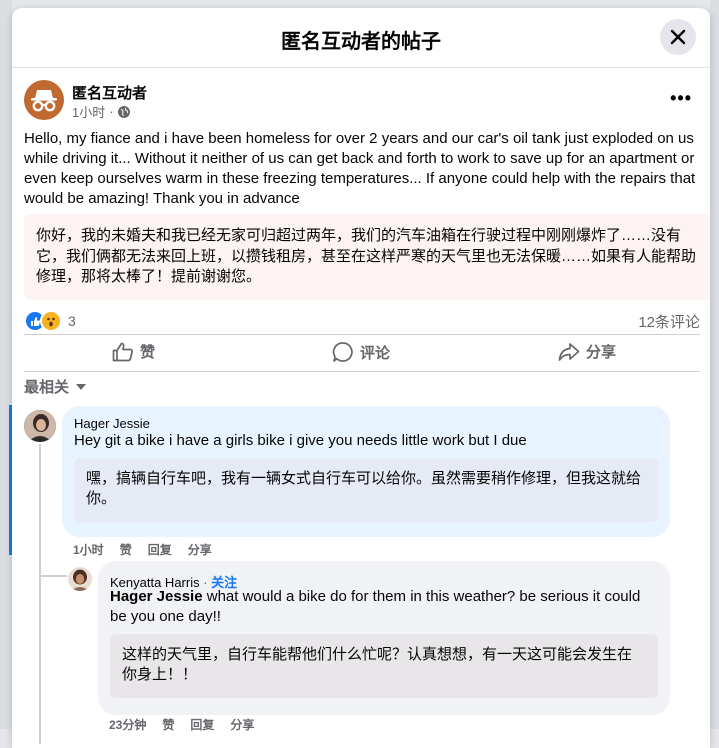  Describe the element at coordinates (112, 423) in the screenshot. I see `commenter-name: Hager Jessie` at that location.